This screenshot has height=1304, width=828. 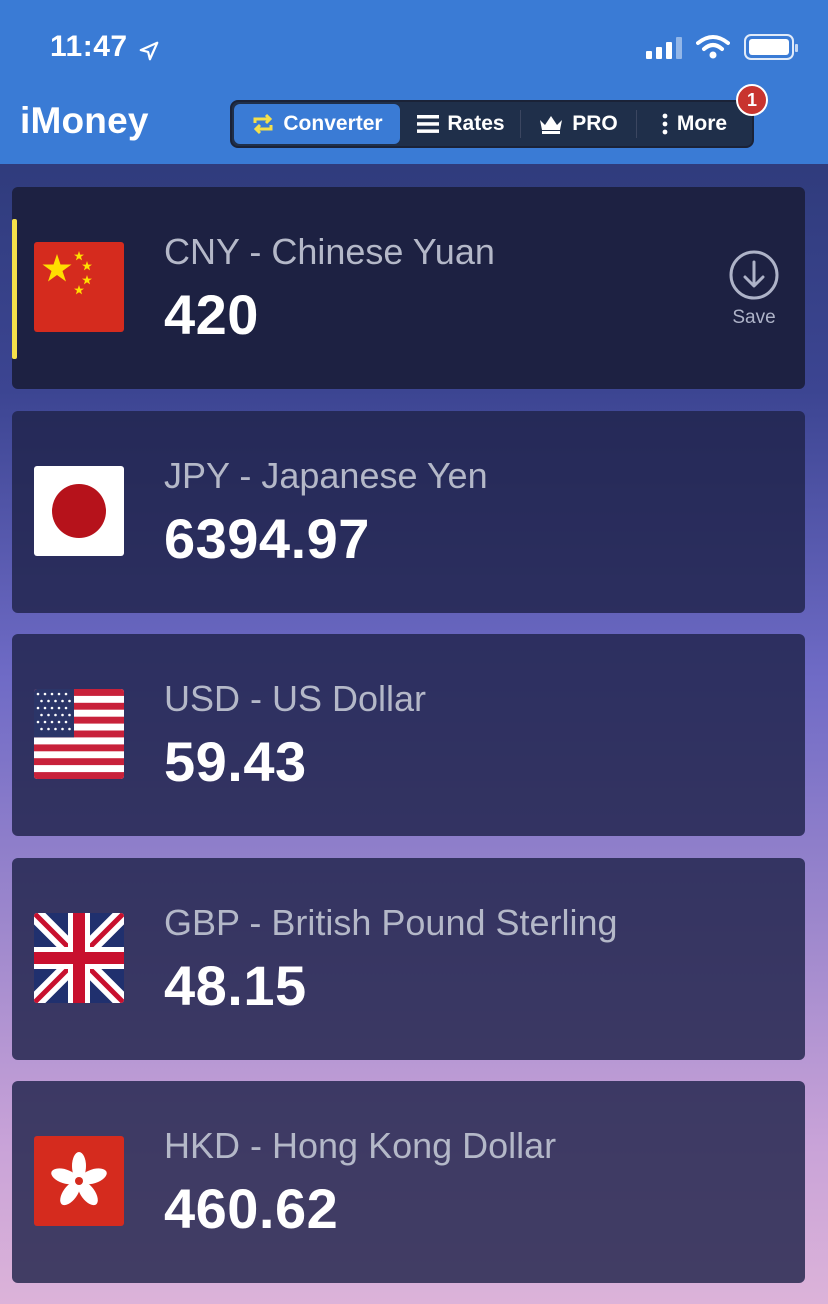 I want to click on tab-rates: Rates, so click(x=461, y=124).